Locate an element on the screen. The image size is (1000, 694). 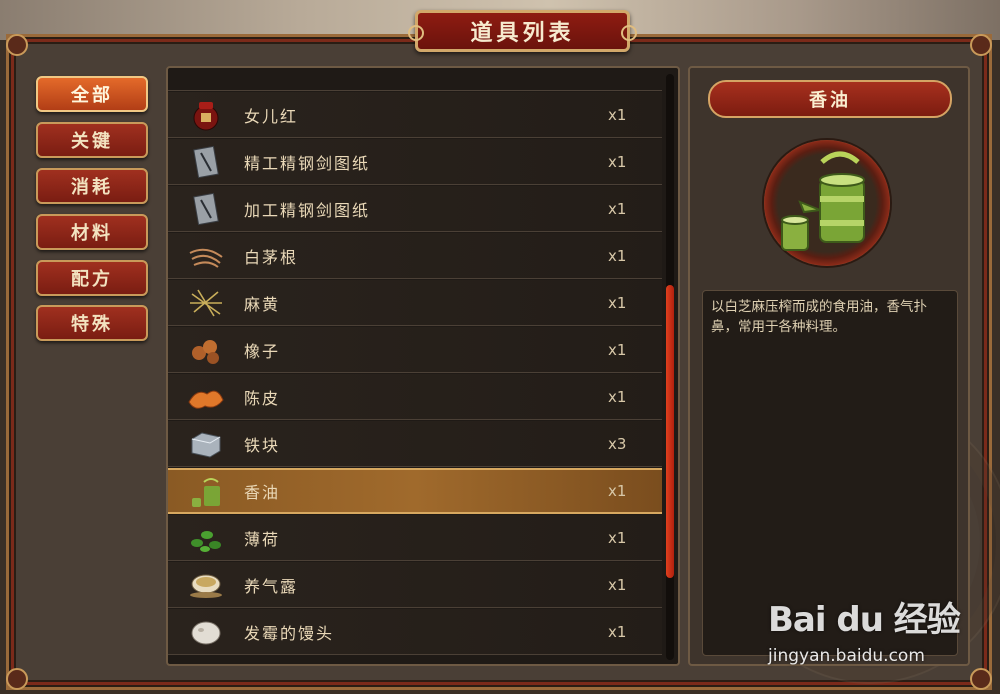
window-title-plate: 道具列表 is located at coordinates (522, 31).